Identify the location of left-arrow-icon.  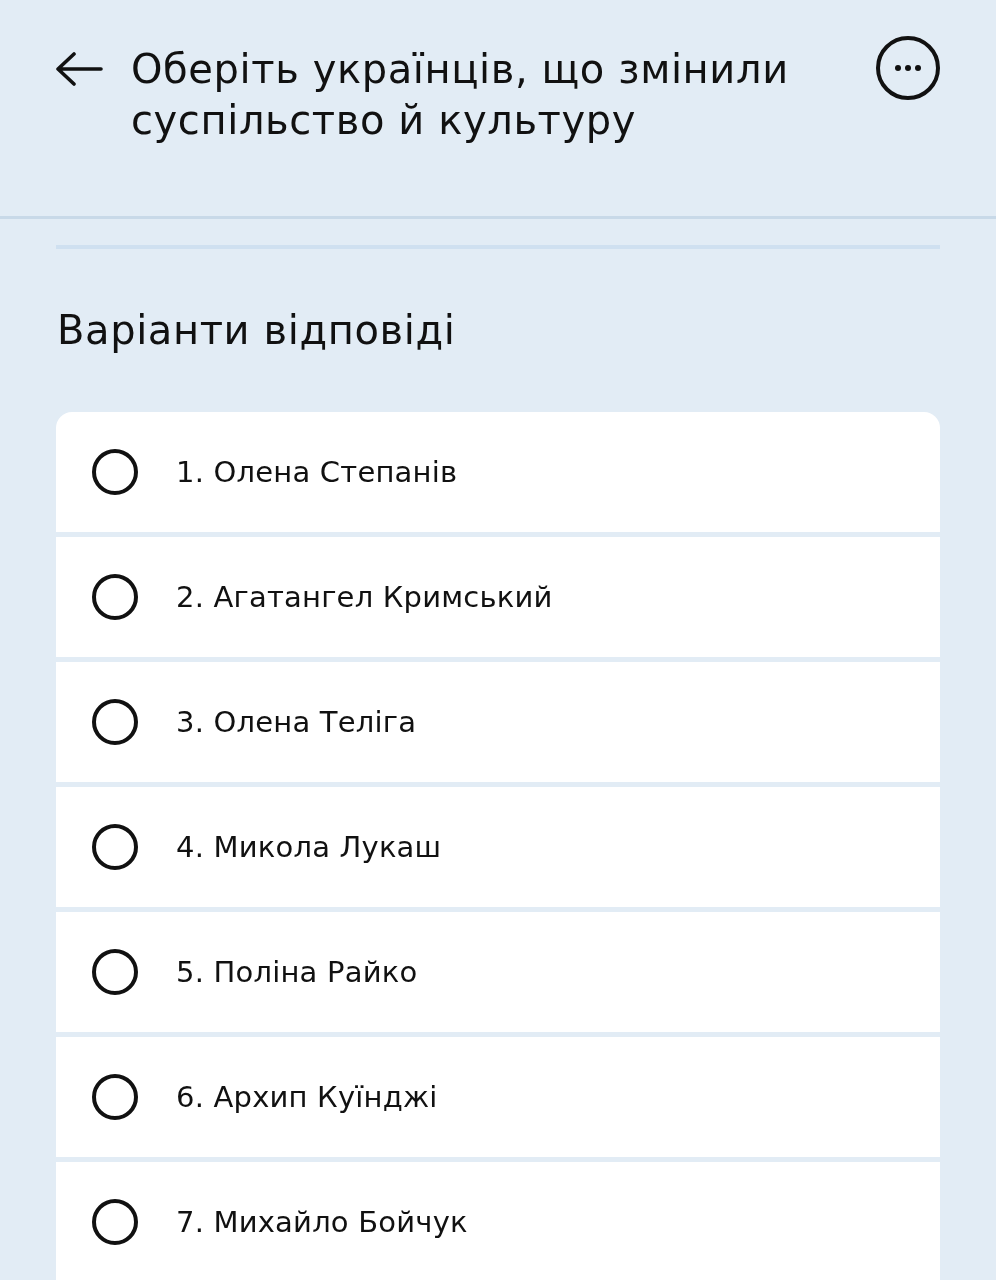
(79, 69).